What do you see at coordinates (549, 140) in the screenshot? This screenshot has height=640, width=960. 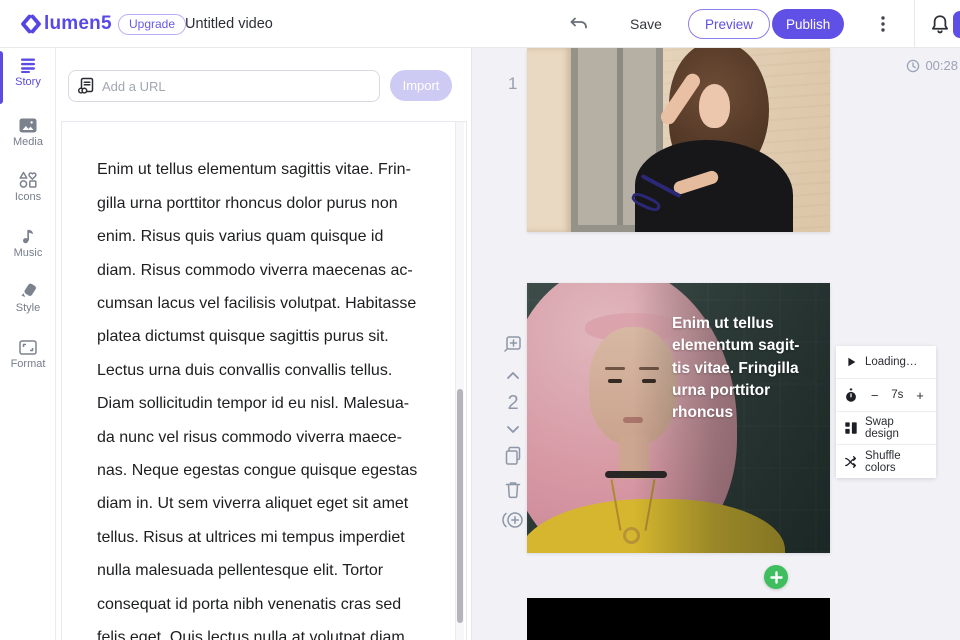 I see `arch-pillar` at bounding box center [549, 140].